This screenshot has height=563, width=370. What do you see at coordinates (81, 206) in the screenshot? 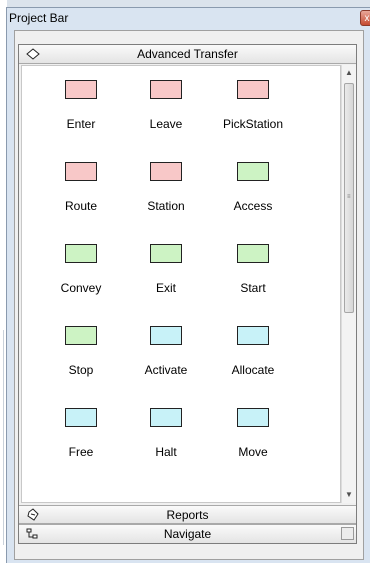
I see `module-label: Route` at bounding box center [81, 206].